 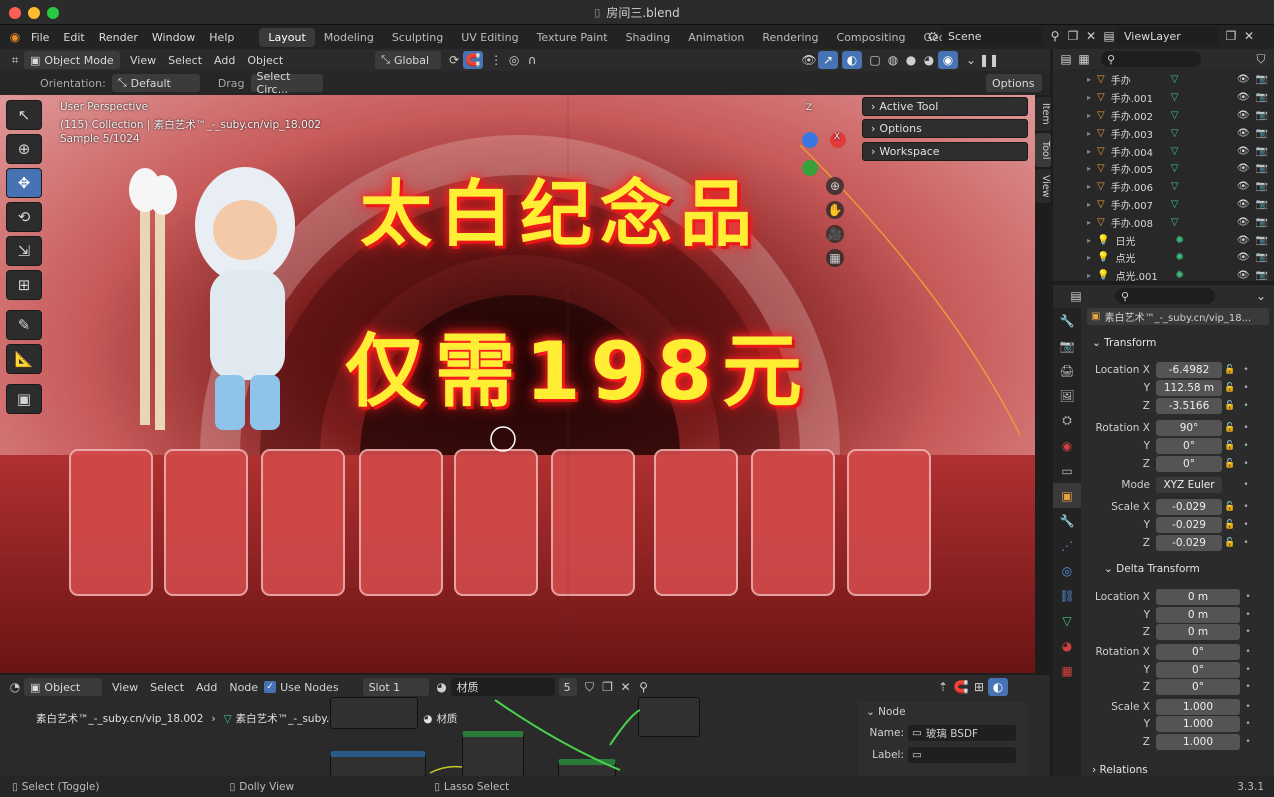 What do you see at coordinates (835, 258) in the screenshot?
I see `grid-ortho-icon: ▦` at bounding box center [835, 258].